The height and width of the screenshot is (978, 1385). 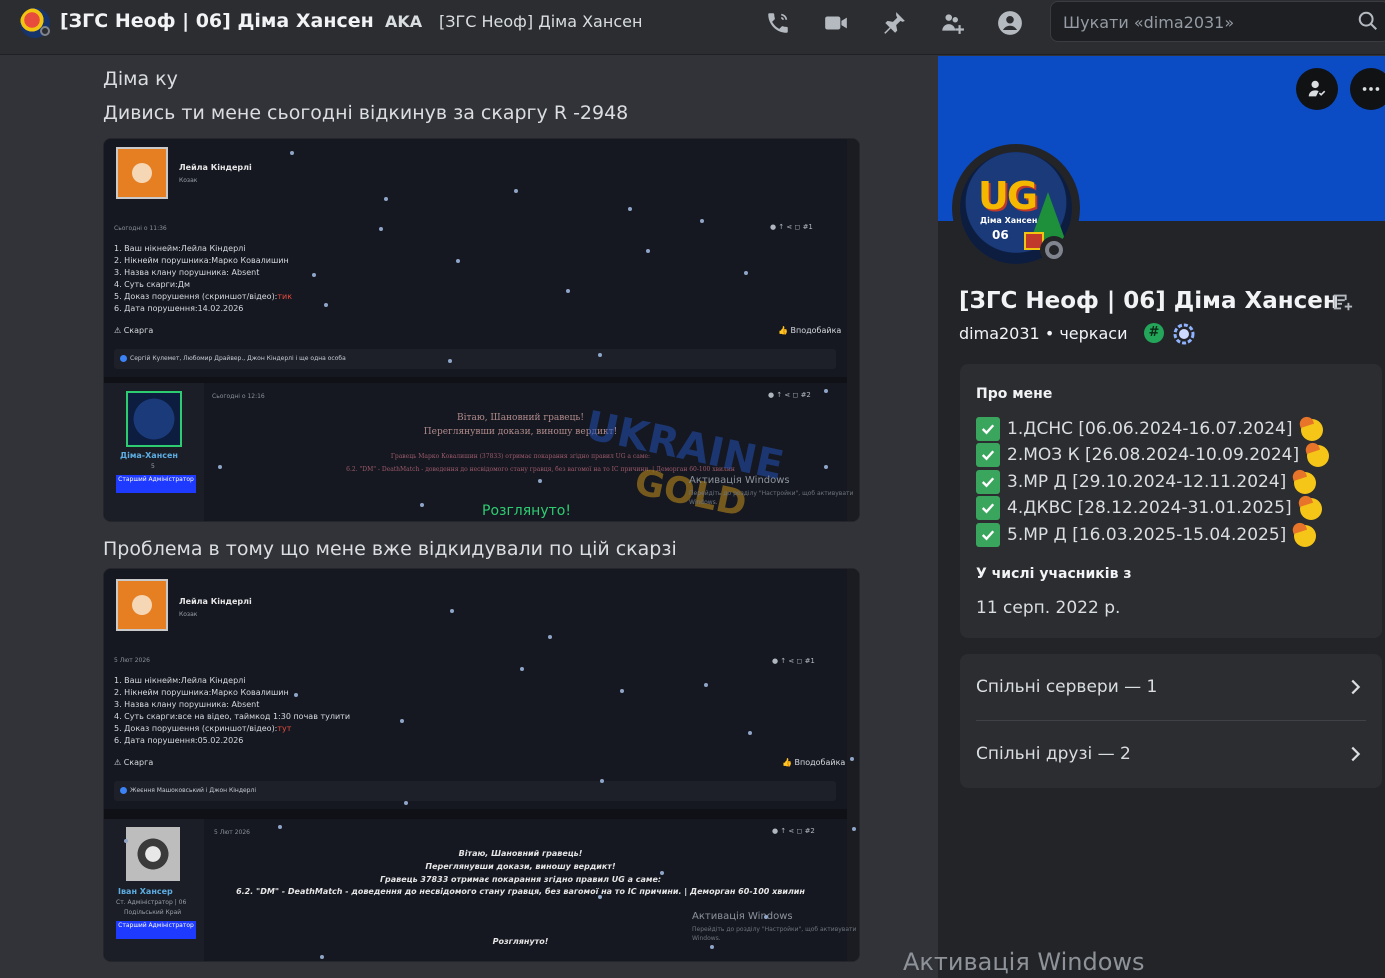 I want to click on evidence-link: тик, so click(x=285, y=296).